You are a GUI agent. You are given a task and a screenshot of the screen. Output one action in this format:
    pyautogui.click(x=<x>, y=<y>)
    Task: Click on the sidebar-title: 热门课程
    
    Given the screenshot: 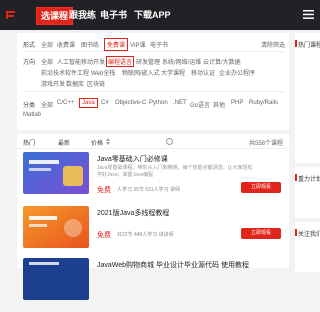 What is the action you would take?
    pyautogui.click(x=309, y=46)
    